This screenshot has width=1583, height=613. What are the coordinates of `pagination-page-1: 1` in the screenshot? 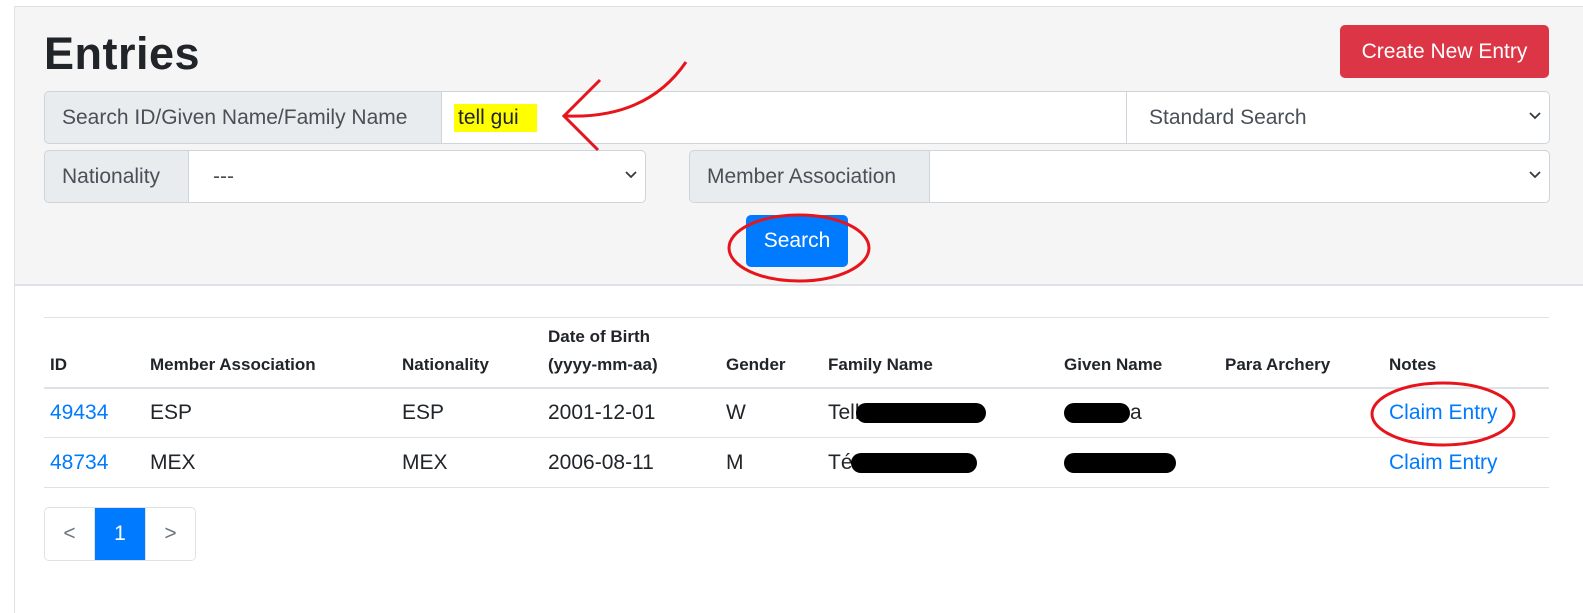 It's located at (120, 534).